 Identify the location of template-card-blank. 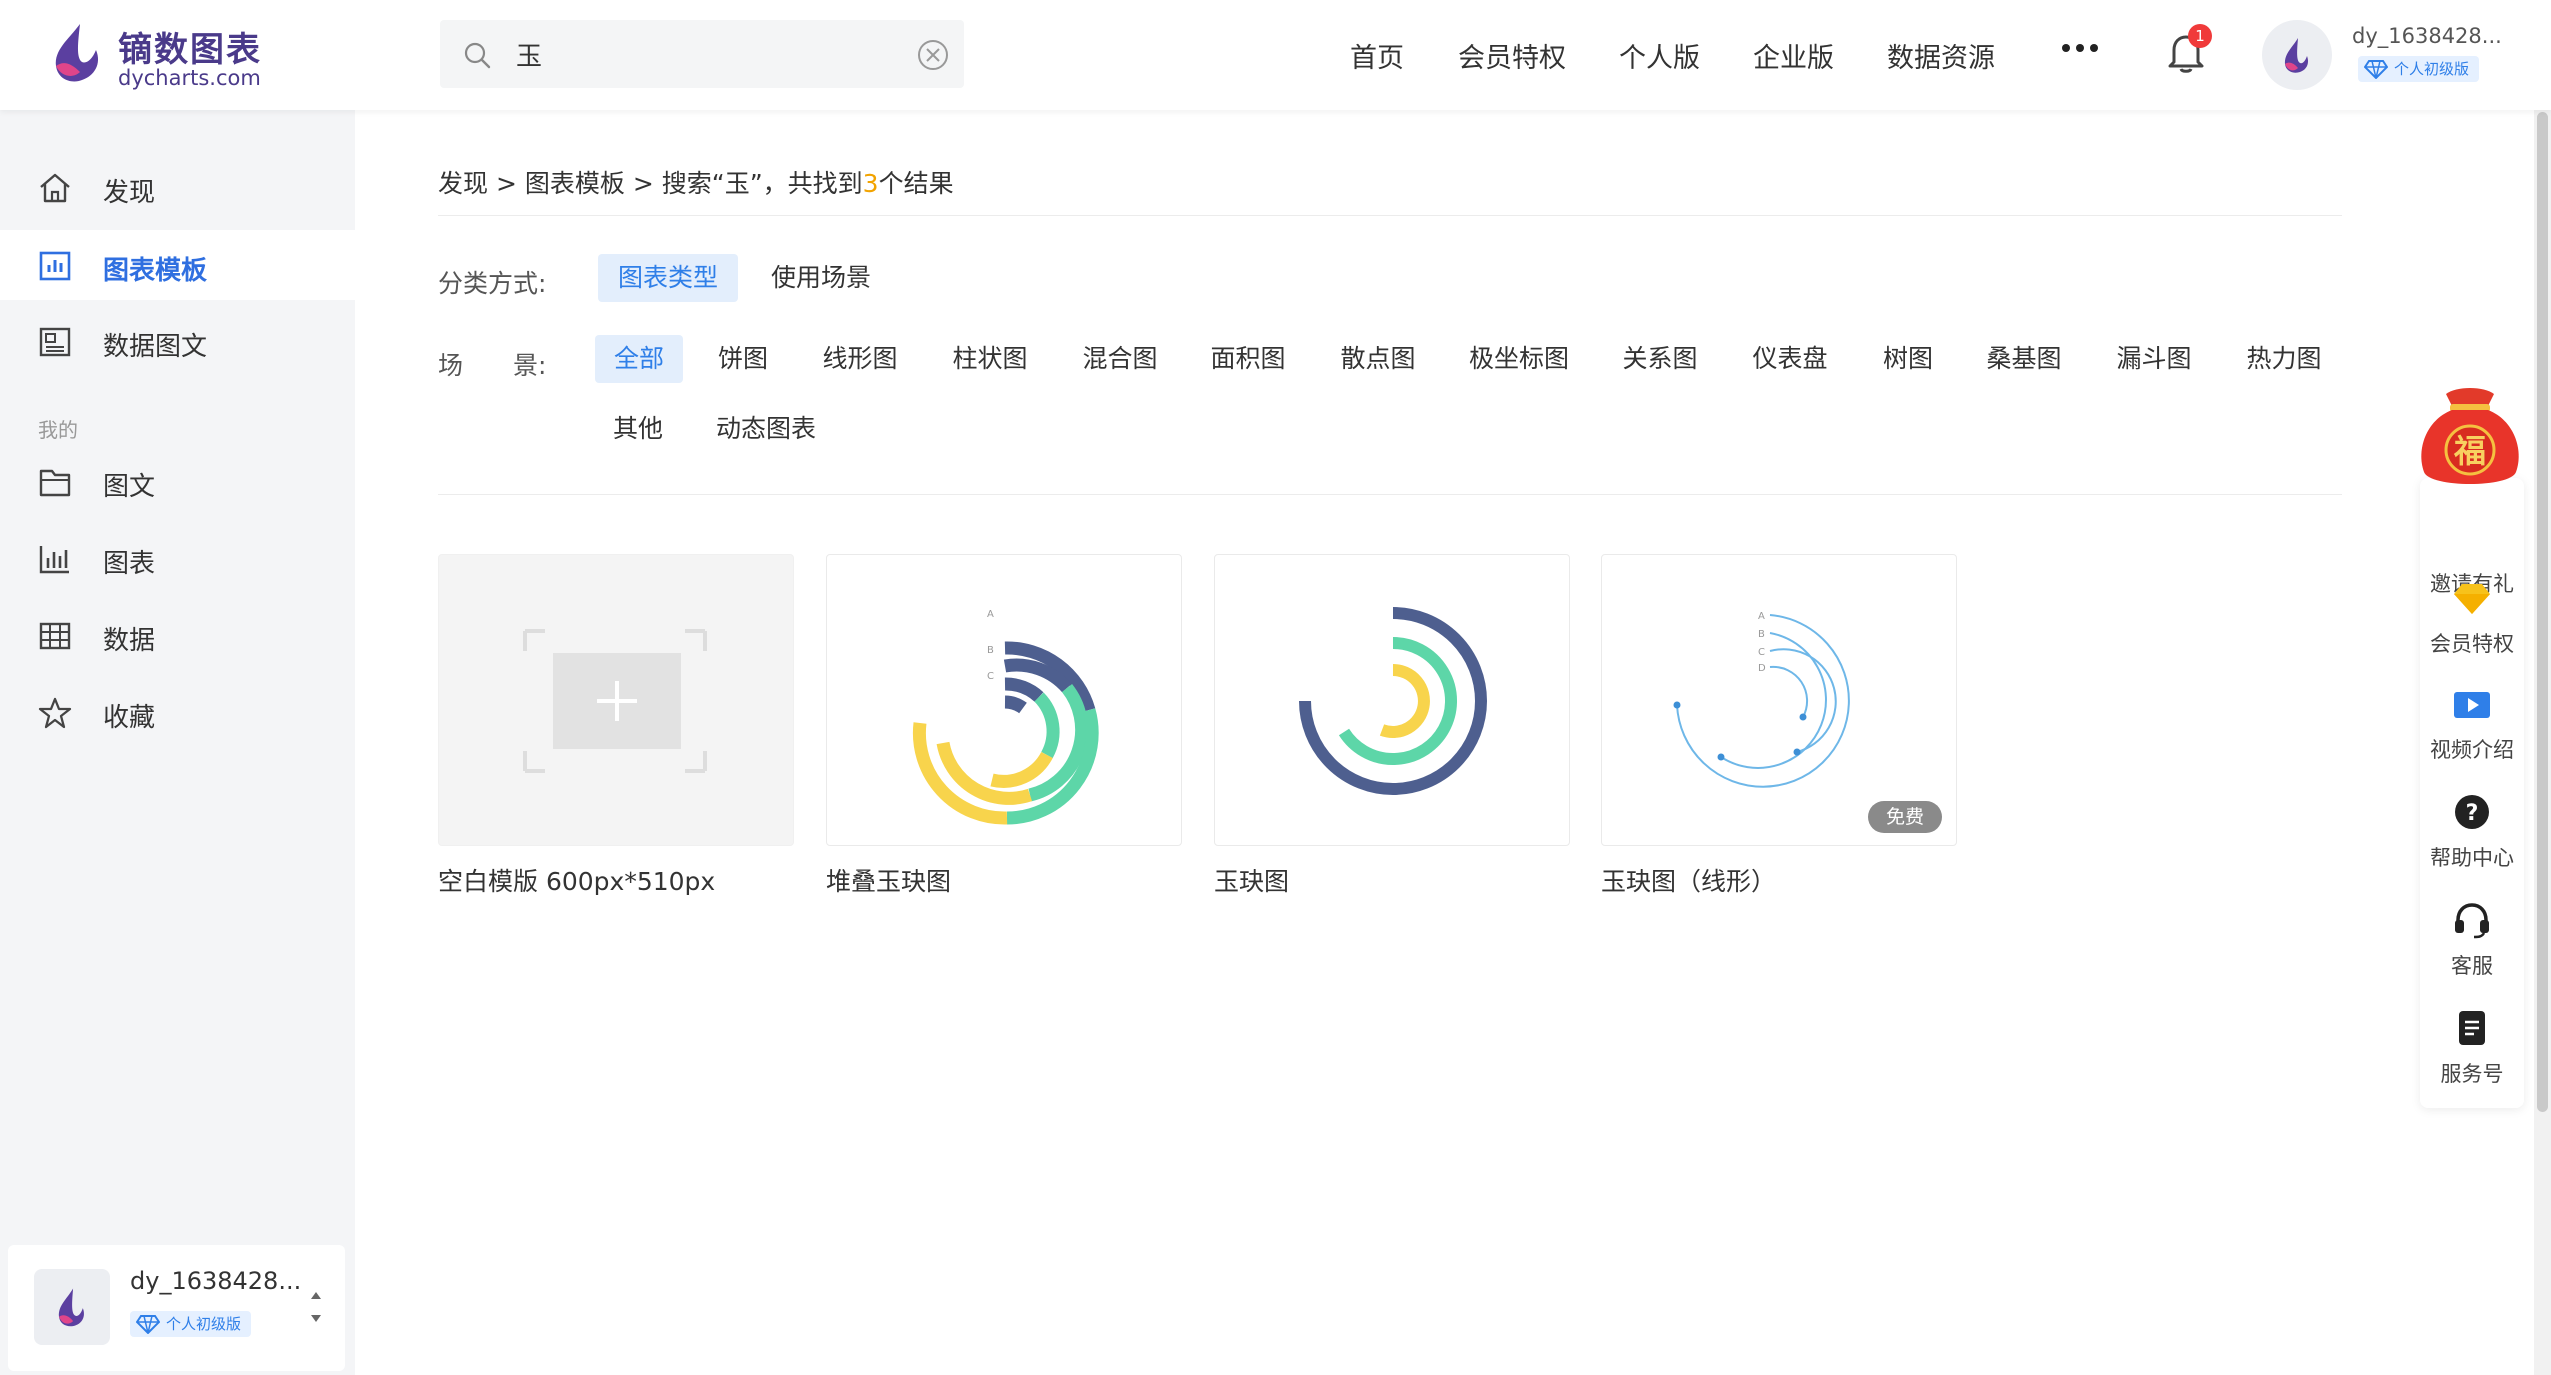
(616, 700).